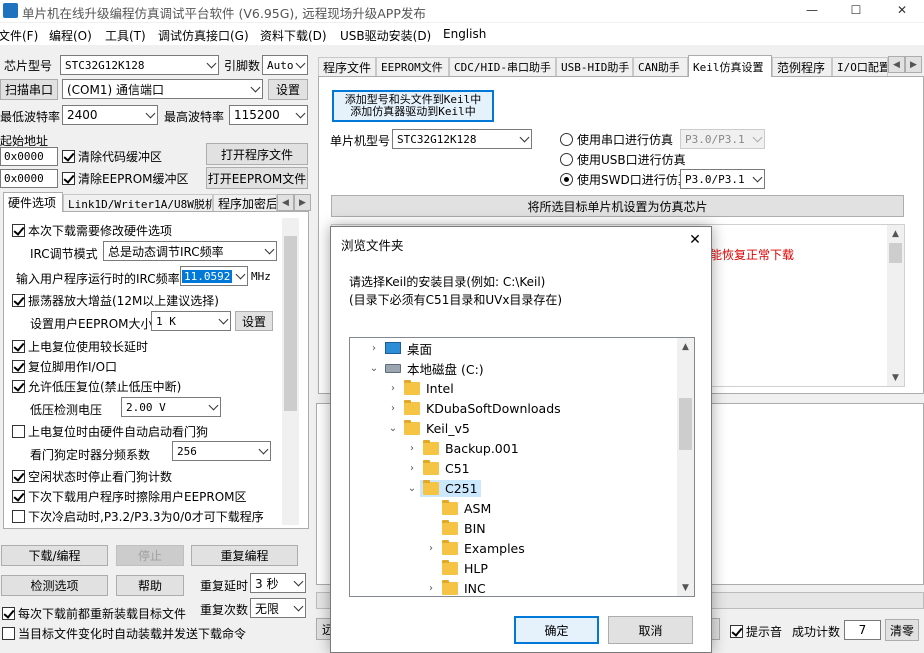  What do you see at coordinates (302, 202) in the screenshot?
I see `tab-scroll-right-button: ▶` at bounding box center [302, 202].